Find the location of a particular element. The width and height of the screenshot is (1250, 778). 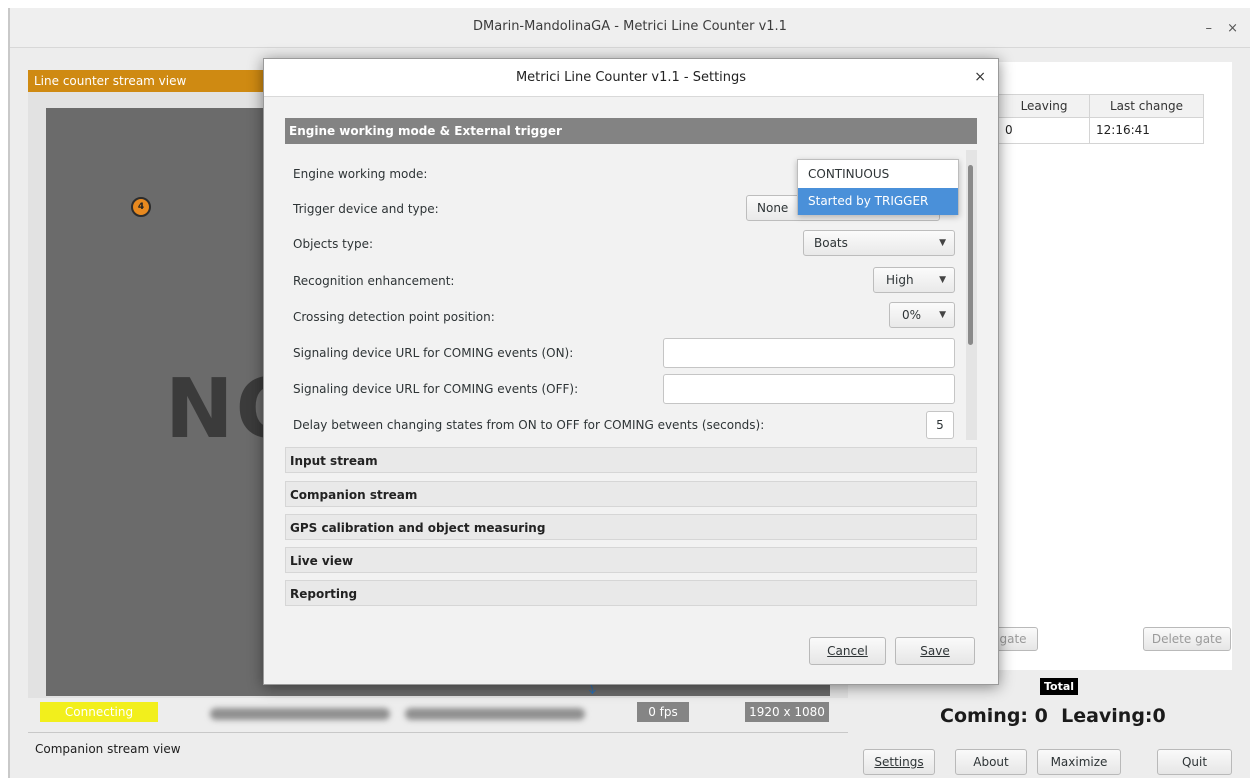

maximize-button-label: Maximize is located at coordinates (1079, 762).